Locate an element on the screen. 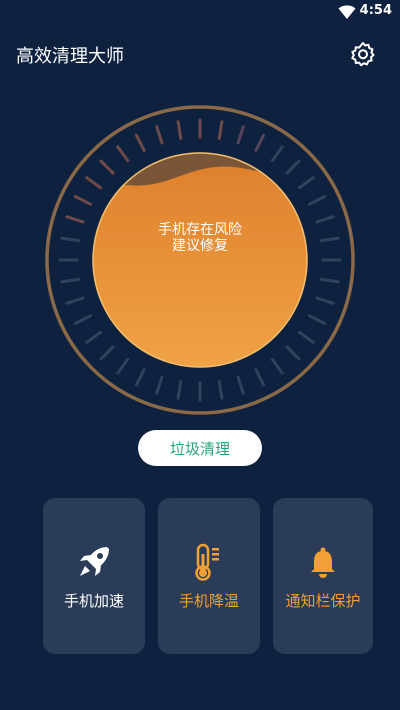 This screenshot has height=710, width=400. thermometer-icon is located at coordinates (207, 562).